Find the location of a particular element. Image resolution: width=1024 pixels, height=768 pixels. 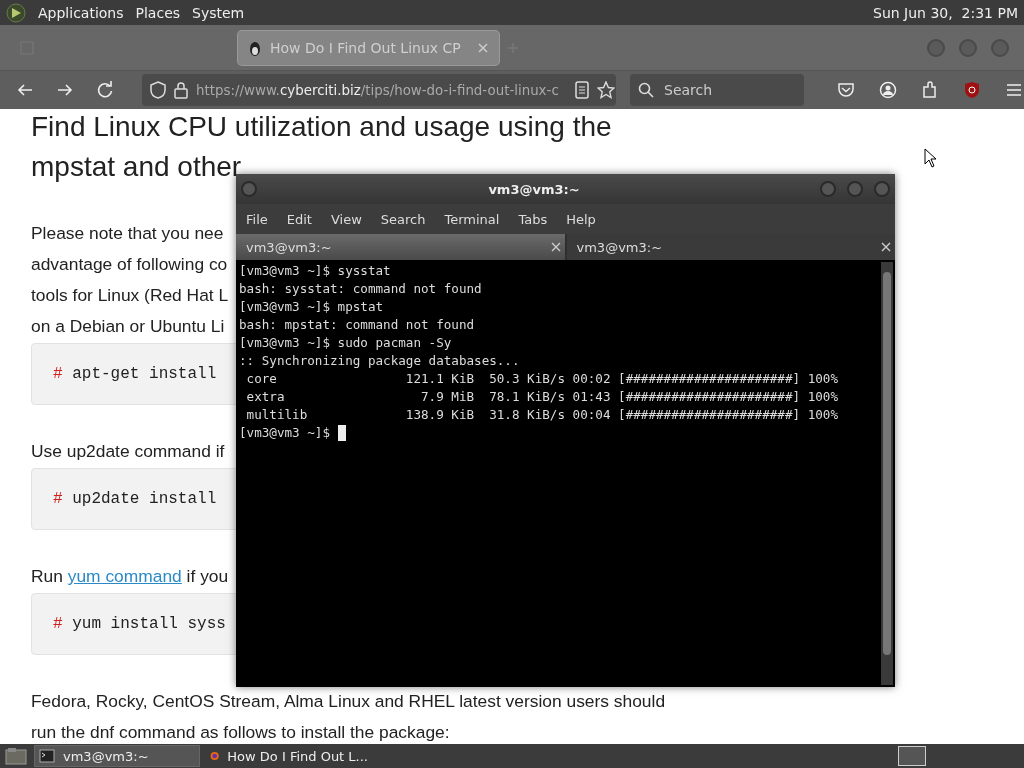

terminal-line: bash: mpstat: command not found is located at coordinates (357, 325).